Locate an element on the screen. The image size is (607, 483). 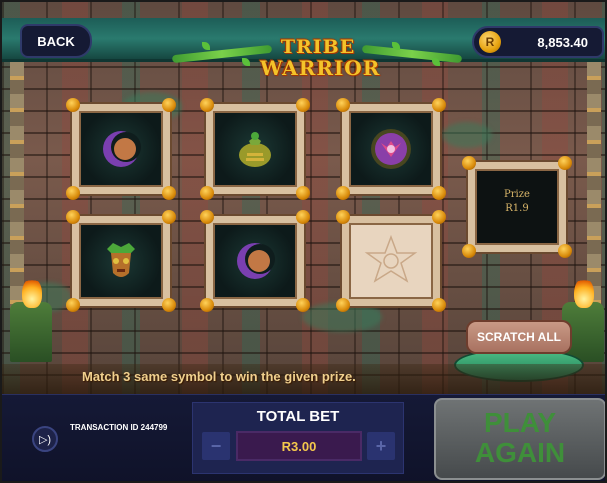
scratch-tile-unscratched is located at coordinates (391, 261).